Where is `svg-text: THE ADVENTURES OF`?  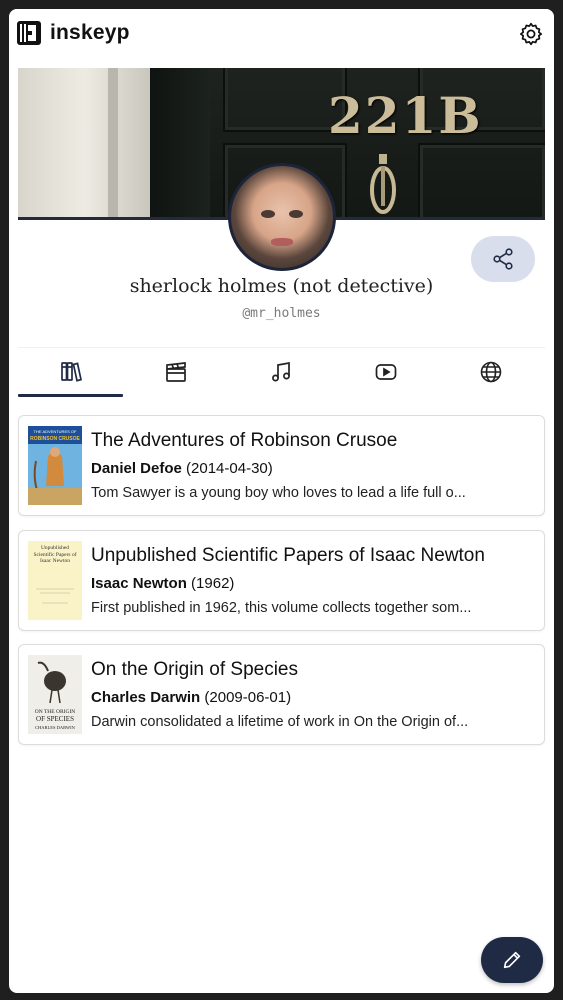
svg-text: THE ADVENTURES OF is located at coordinates (55, 431).